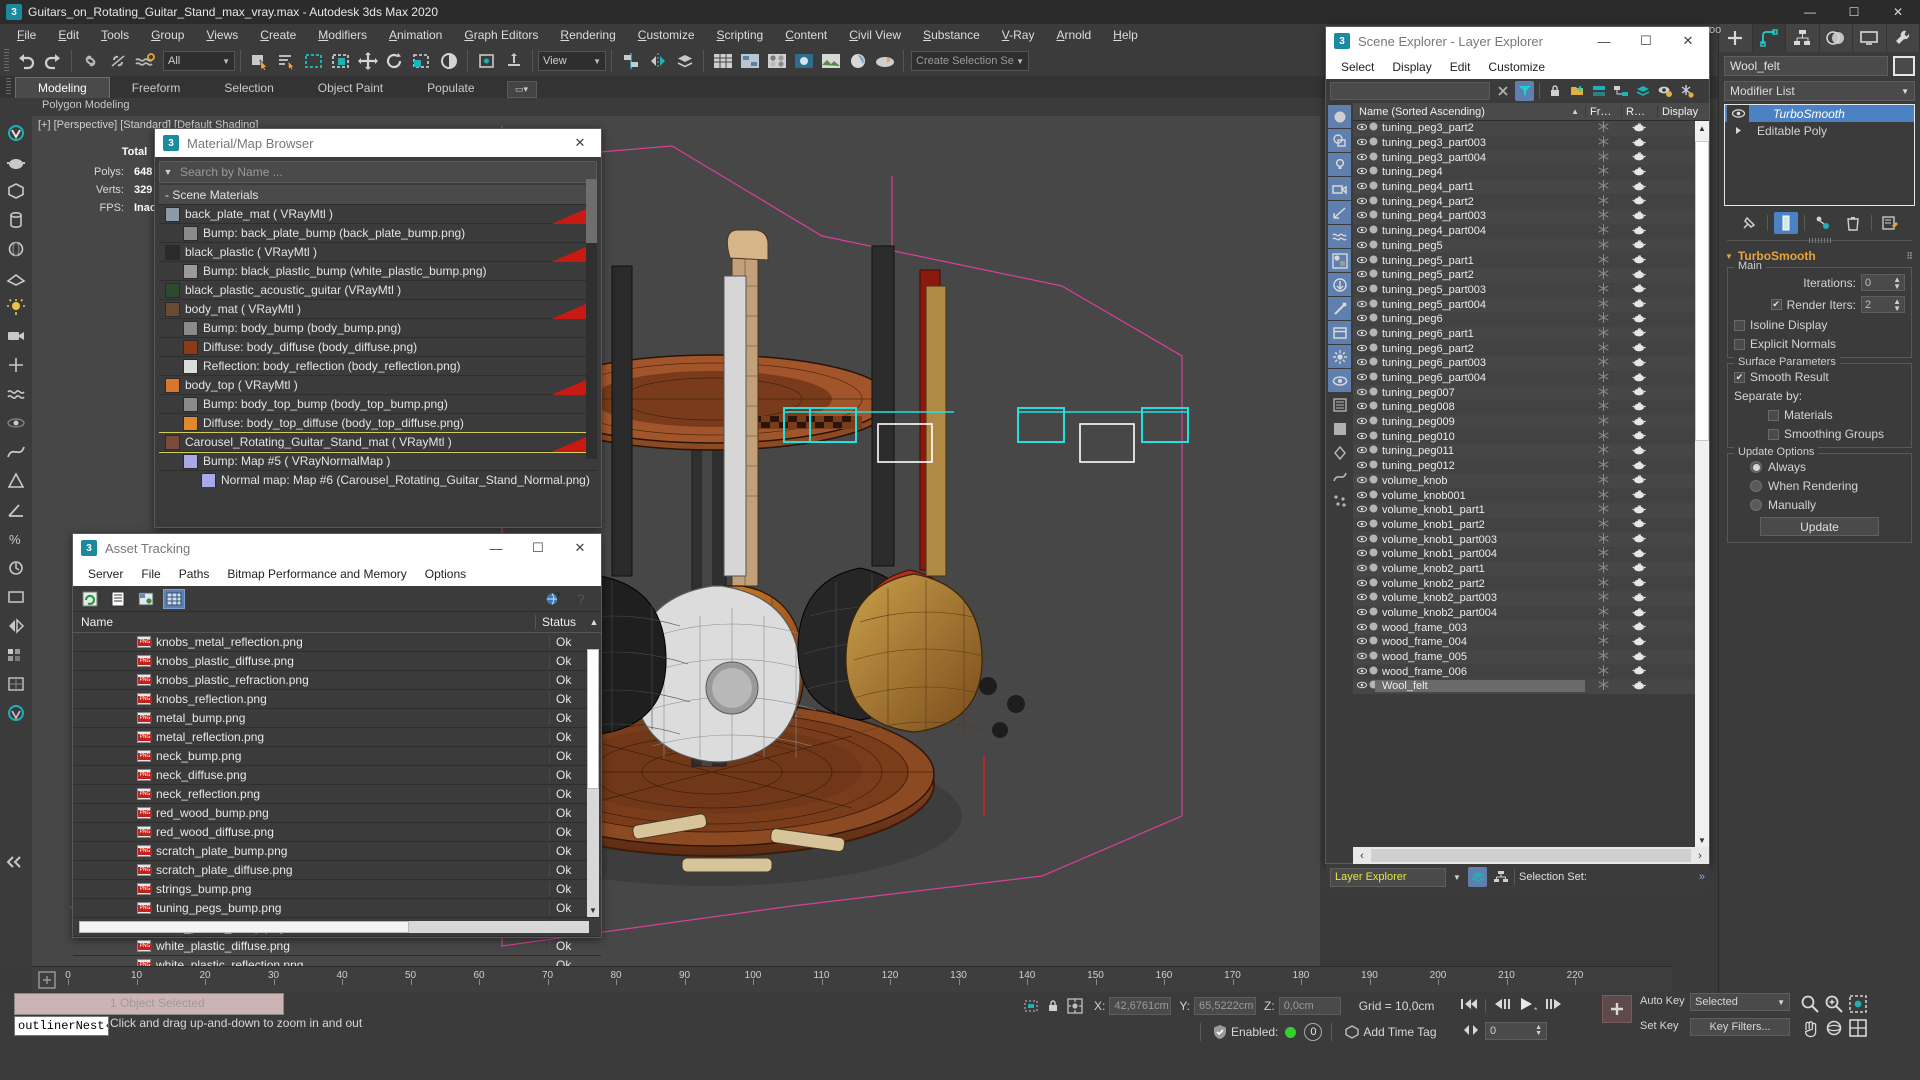 The image size is (1920, 1080). Describe the element at coordinates (1834, 1029) in the screenshot. I see `orbit-icon` at that location.